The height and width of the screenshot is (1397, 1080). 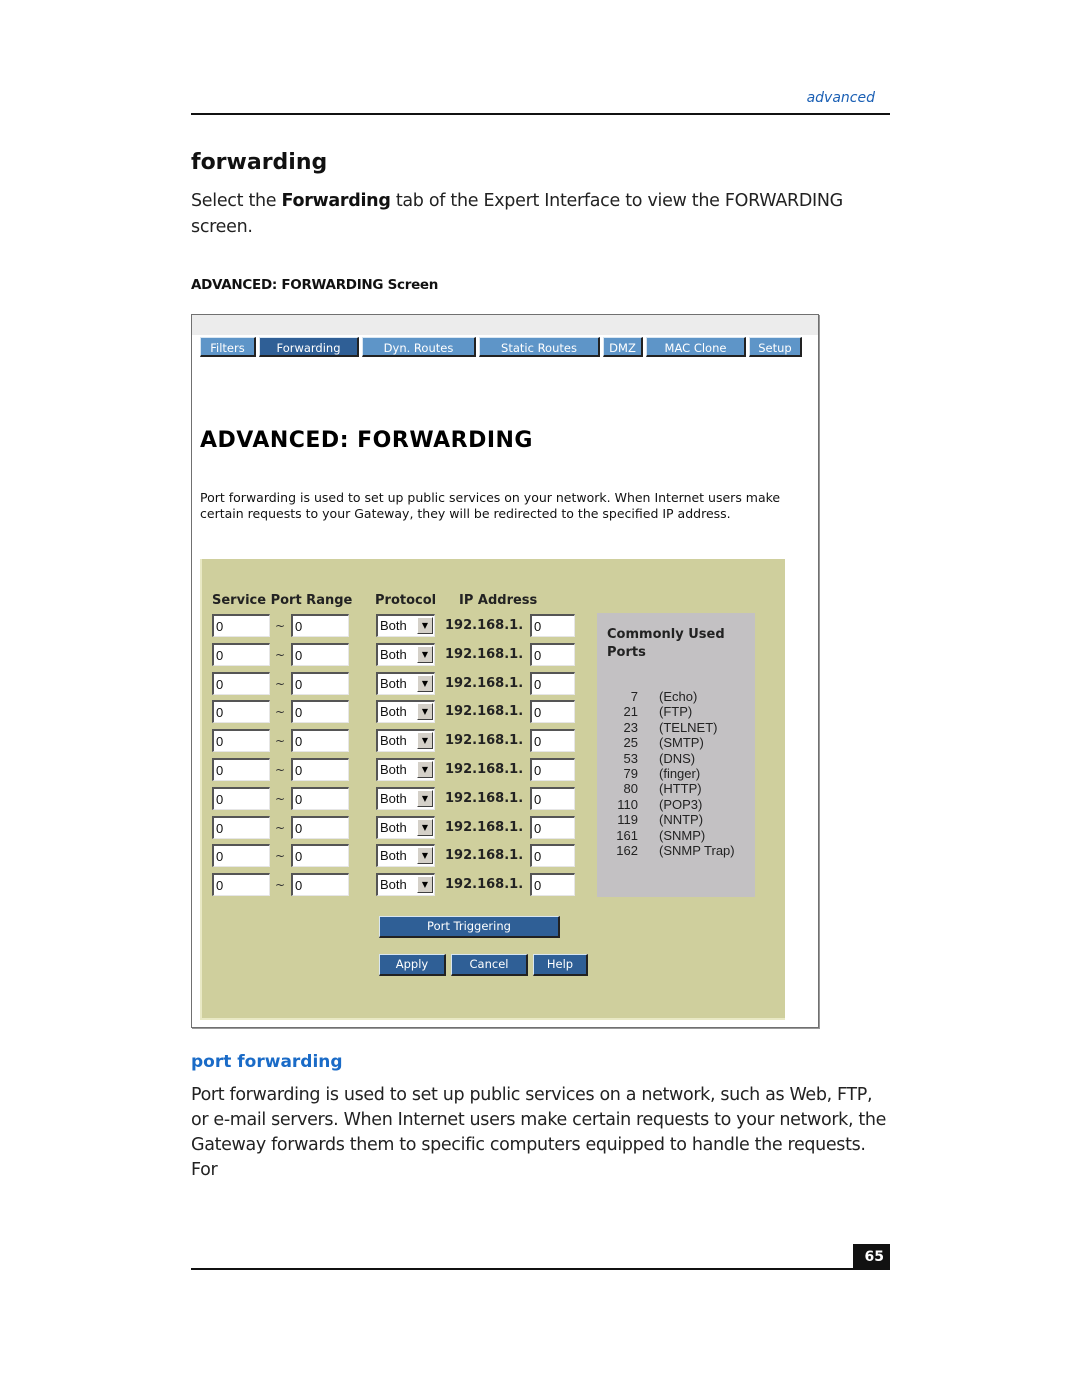 I want to click on port-service-name: (TELNET), so click(x=688, y=727).